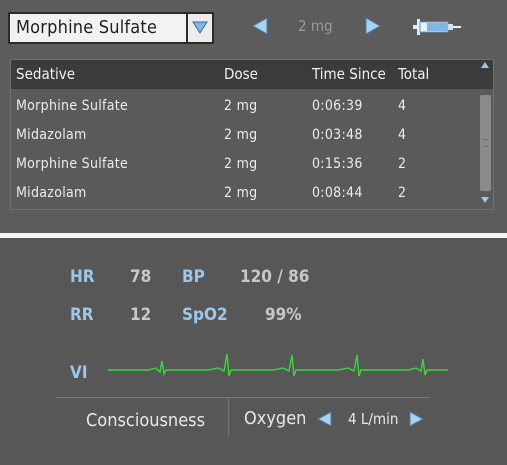  What do you see at coordinates (337, 106) in the screenshot?
I see `cell-time-since: 0:06:39` at bounding box center [337, 106].